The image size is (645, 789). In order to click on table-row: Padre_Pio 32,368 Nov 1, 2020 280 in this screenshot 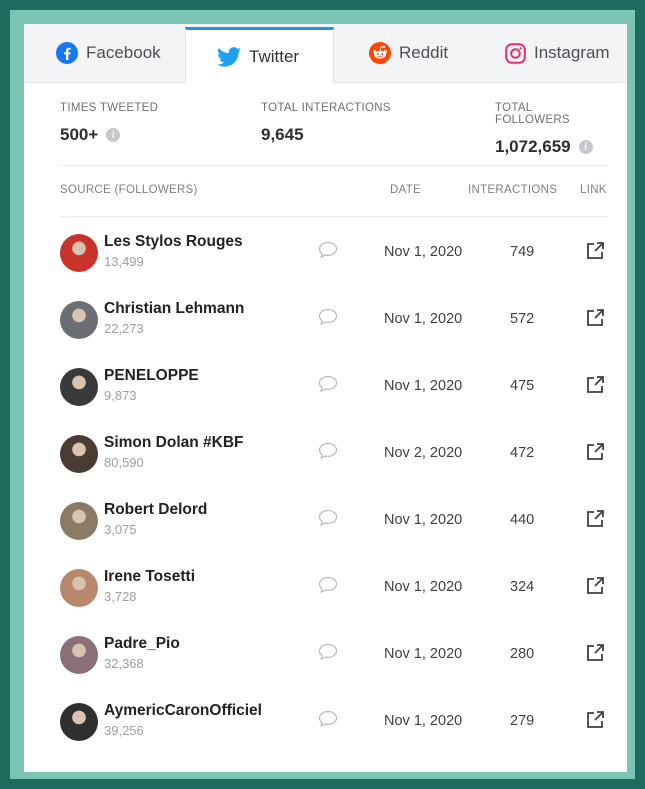, I will do `click(334, 652)`.